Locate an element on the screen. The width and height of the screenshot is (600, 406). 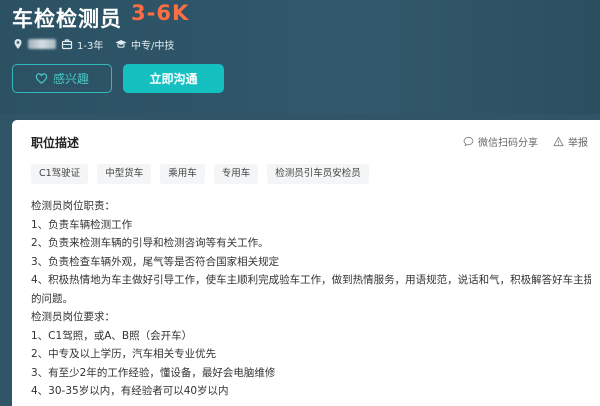
description-line: 检测员岗位职责： is located at coordinates (73, 206).